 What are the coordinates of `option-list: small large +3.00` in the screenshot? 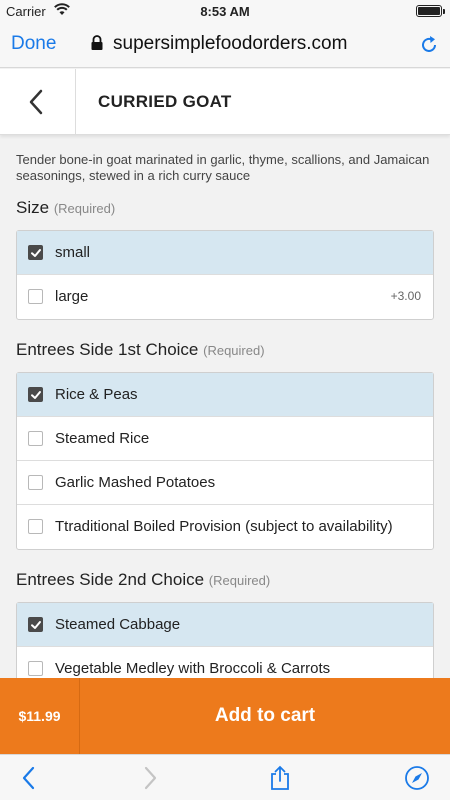 It's located at (225, 275).